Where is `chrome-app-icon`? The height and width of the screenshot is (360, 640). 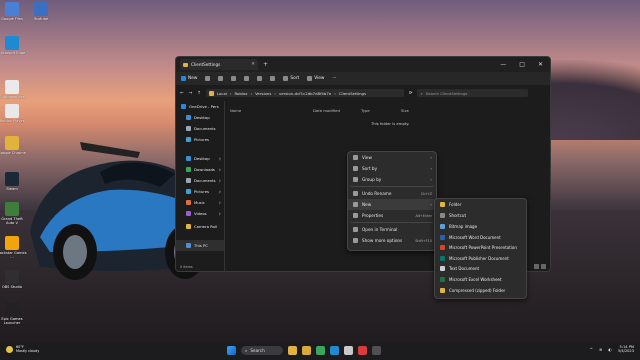
chrome-app-icon is located at coordinates (320, 350).